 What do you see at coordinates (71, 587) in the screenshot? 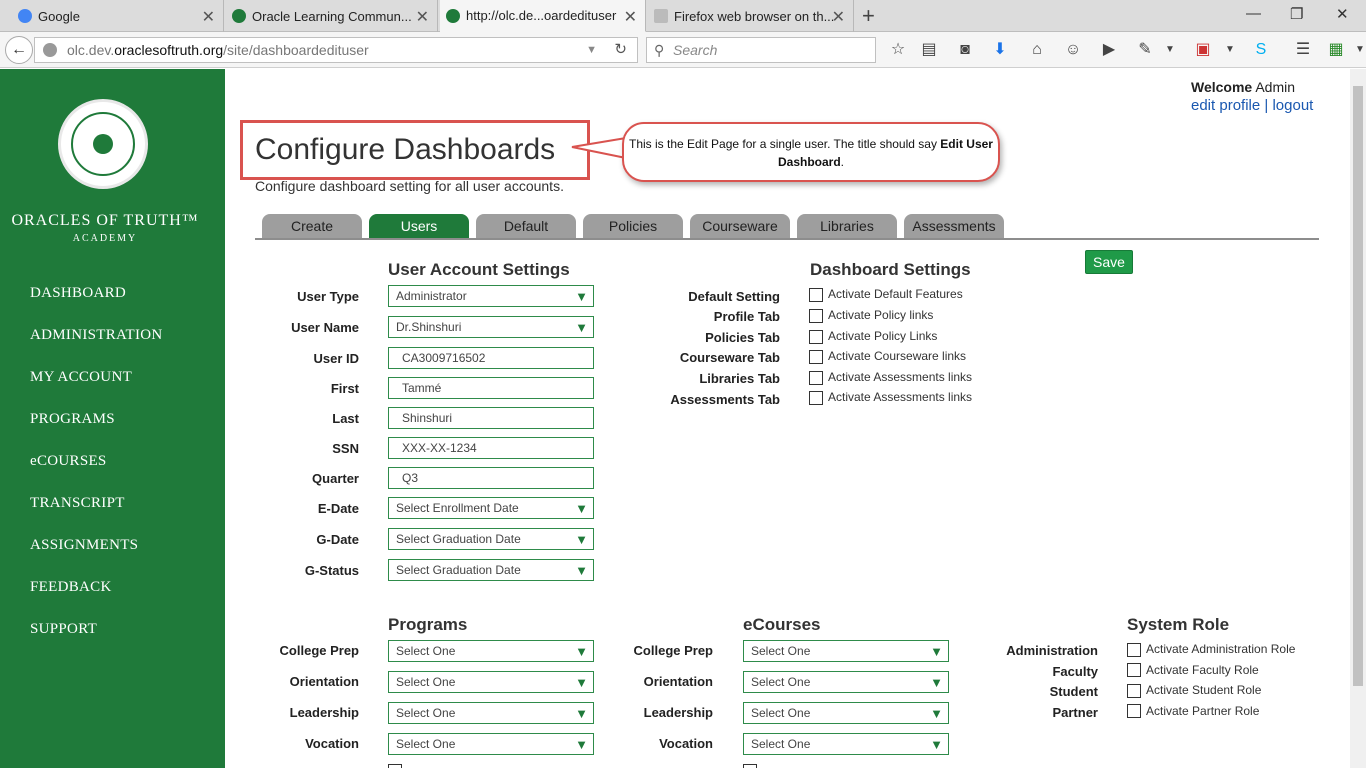
I see `nav-feedback: FEEDBACK` at bounding box center [71, 587].